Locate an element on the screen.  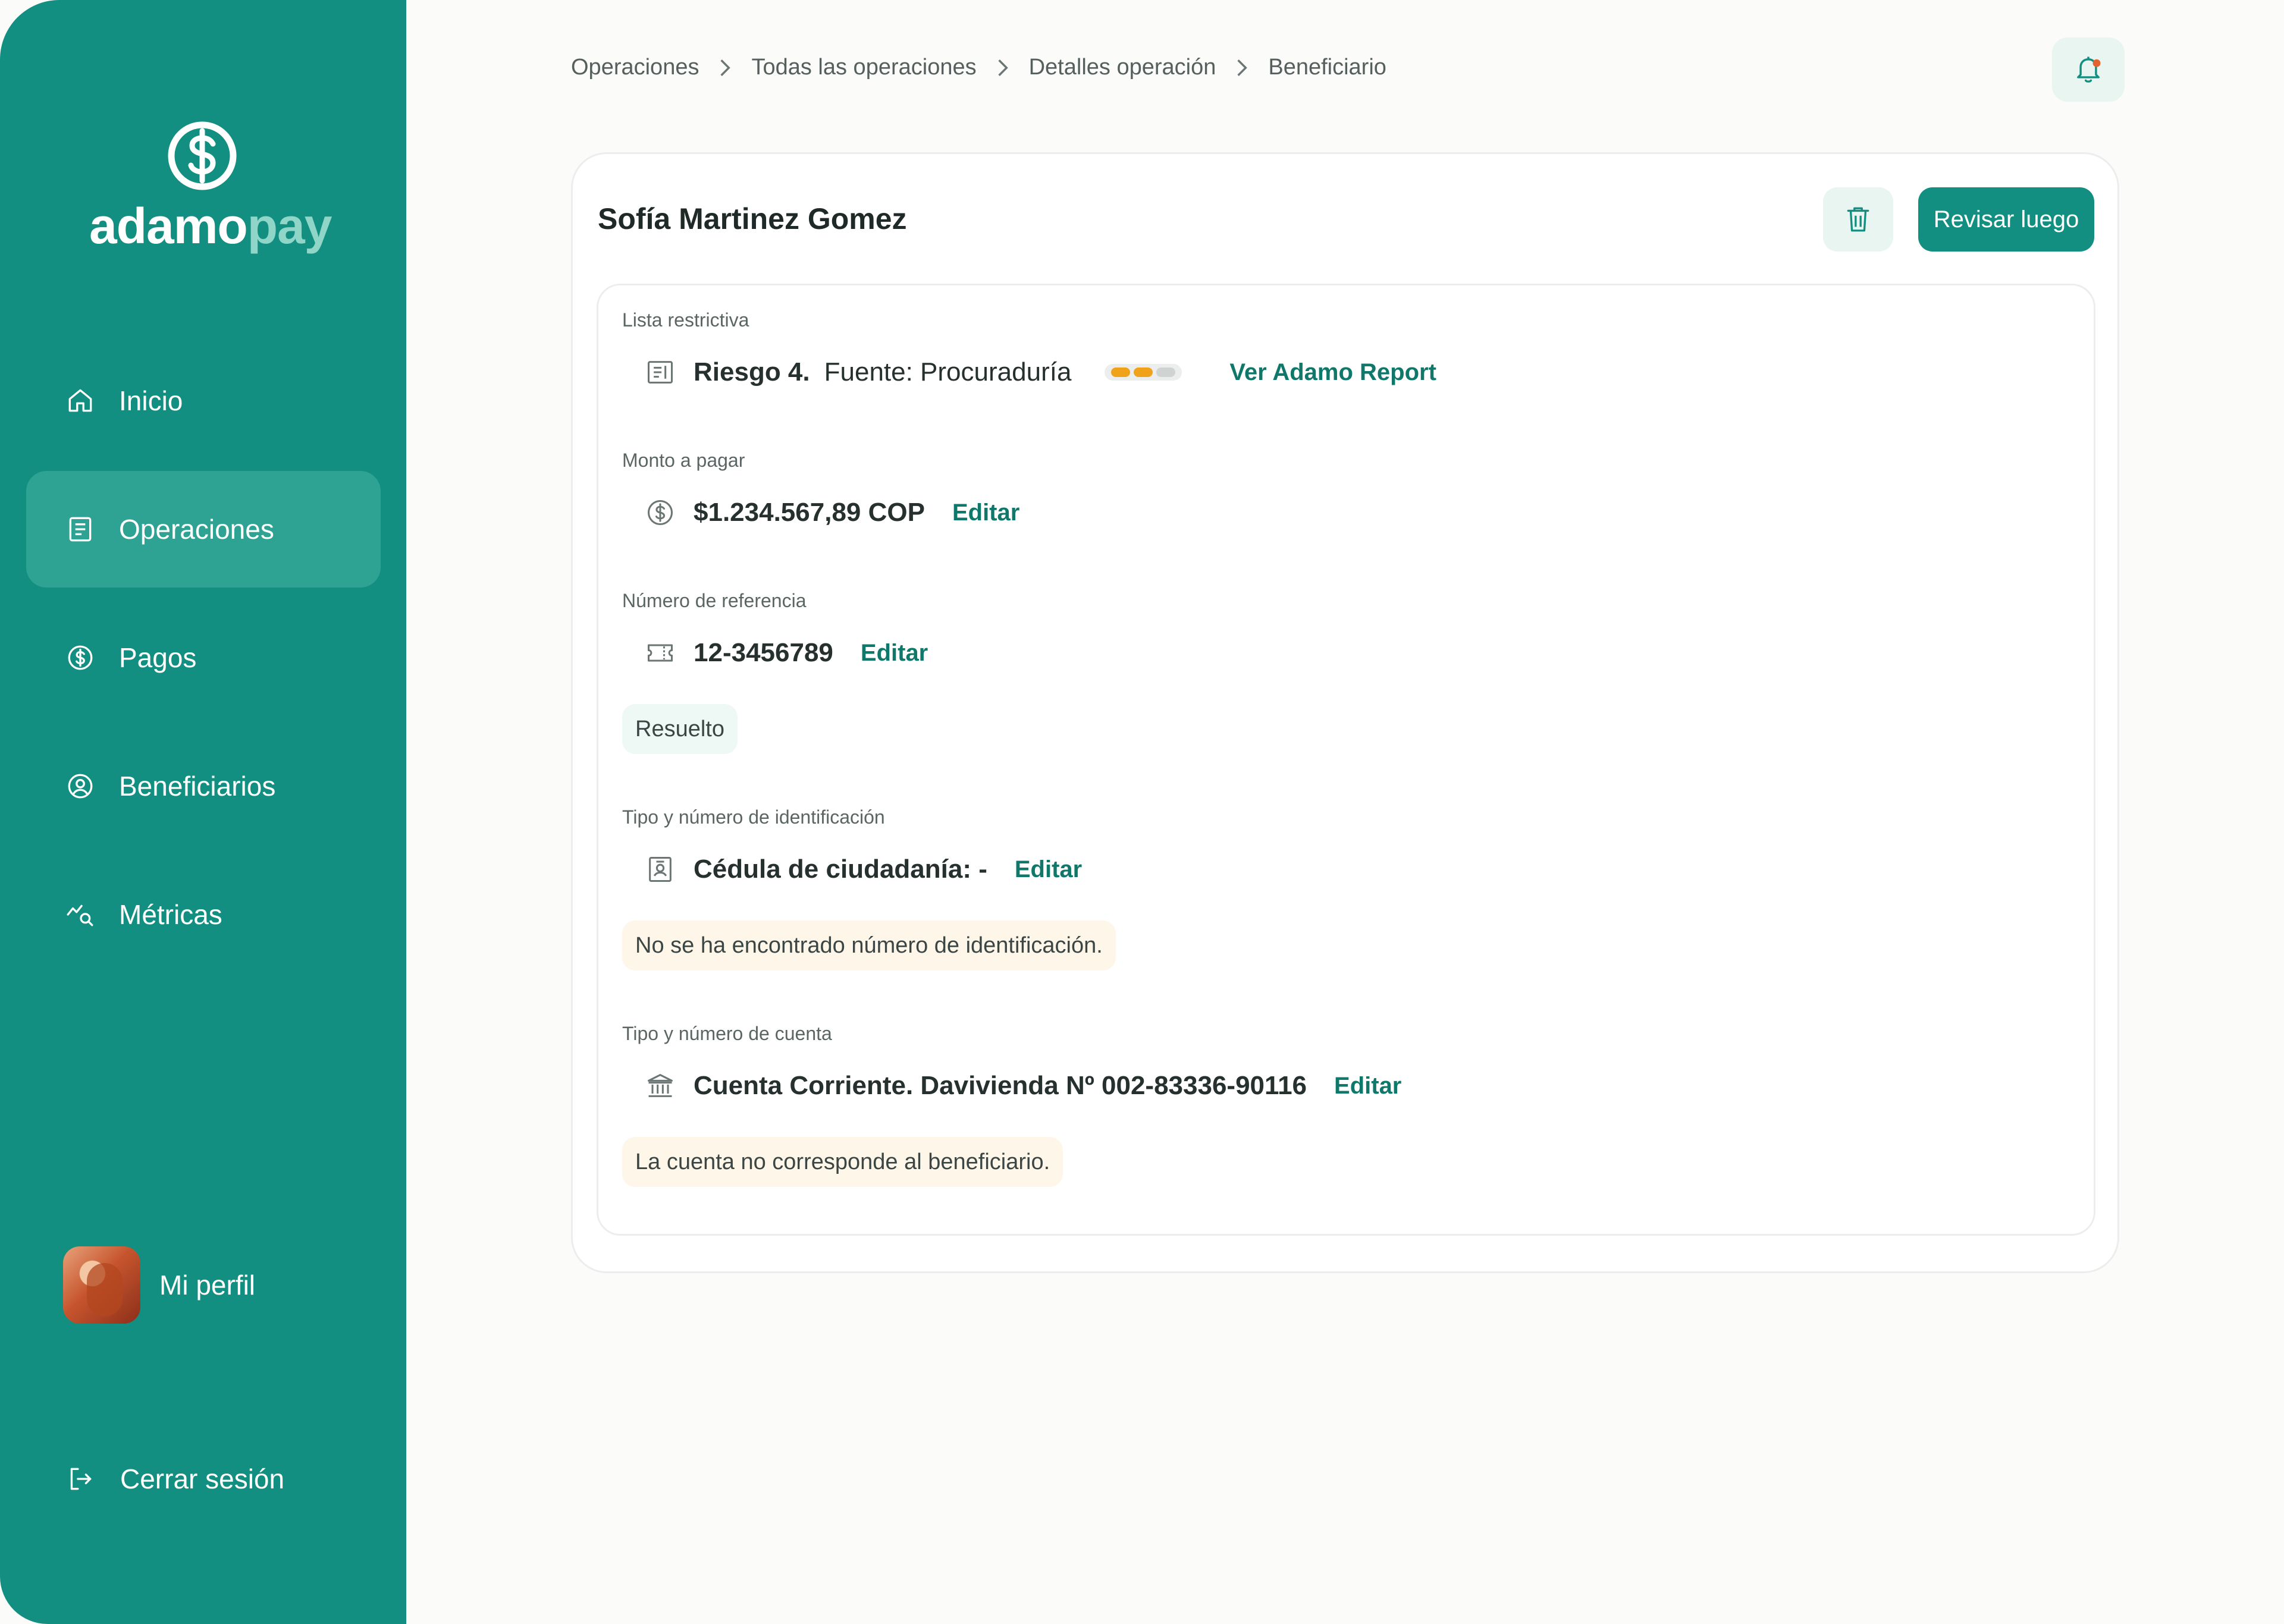
avatar is located at coordinates (102, 1285).